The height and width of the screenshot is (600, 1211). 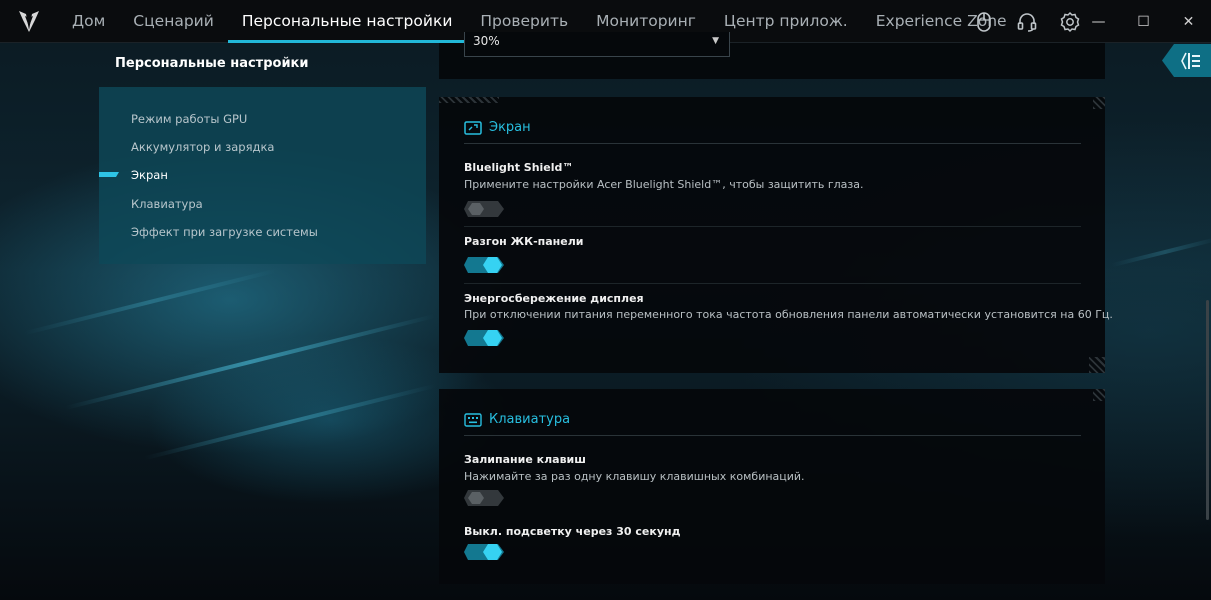 I want to click on sticky-keys-title: Залипание клавиш, so click(x=525, y=459).